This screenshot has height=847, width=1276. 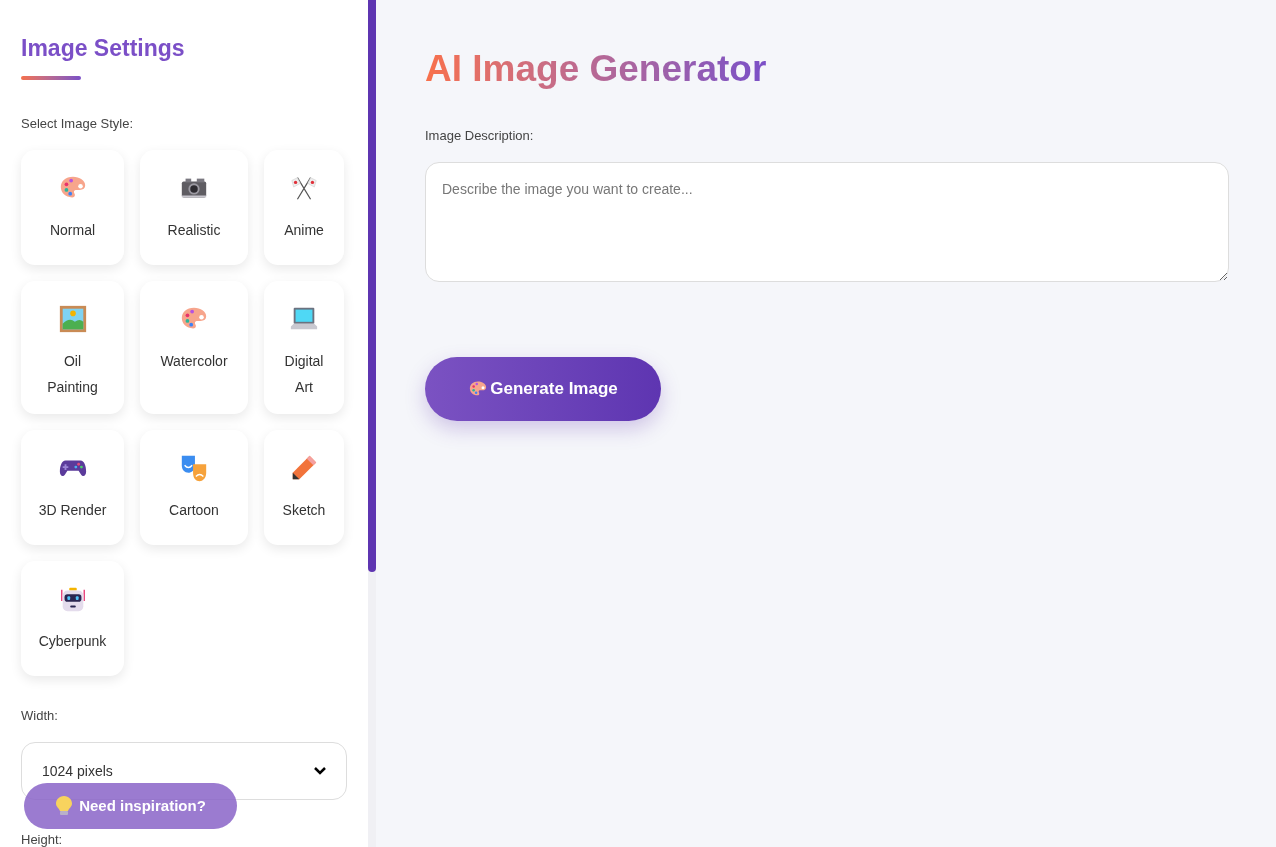 What do you see at coordinates (194, 487) in the screenshot?
I see `style-card: Cartoon` at bounding box center [194, 487].